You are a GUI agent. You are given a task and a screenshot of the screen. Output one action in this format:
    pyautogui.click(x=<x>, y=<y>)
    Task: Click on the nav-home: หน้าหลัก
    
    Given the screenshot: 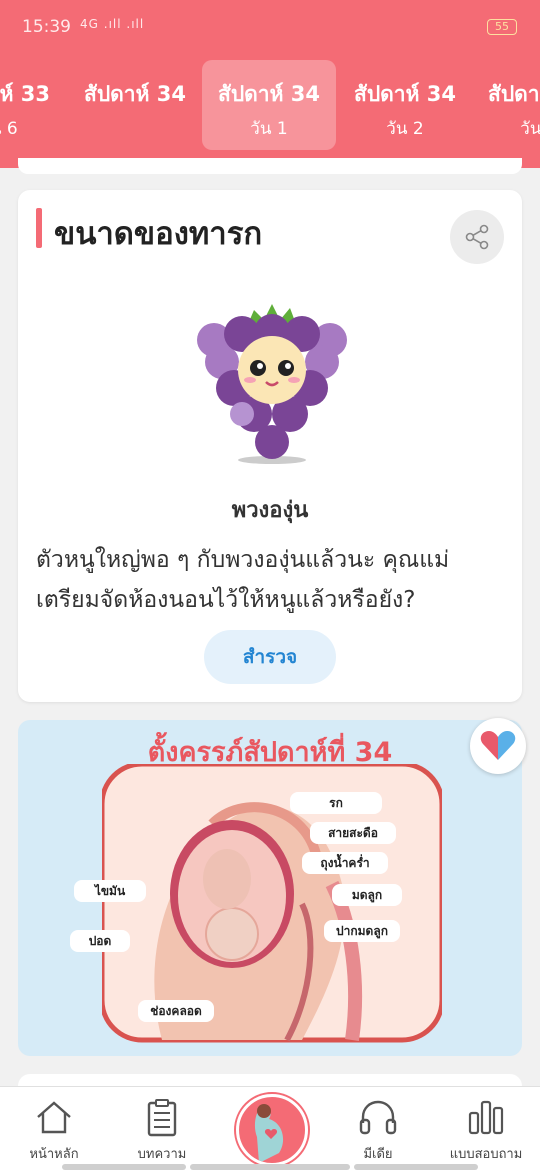 What is the action you would take?
    pyautogui.click(x=54, y=1129)
    